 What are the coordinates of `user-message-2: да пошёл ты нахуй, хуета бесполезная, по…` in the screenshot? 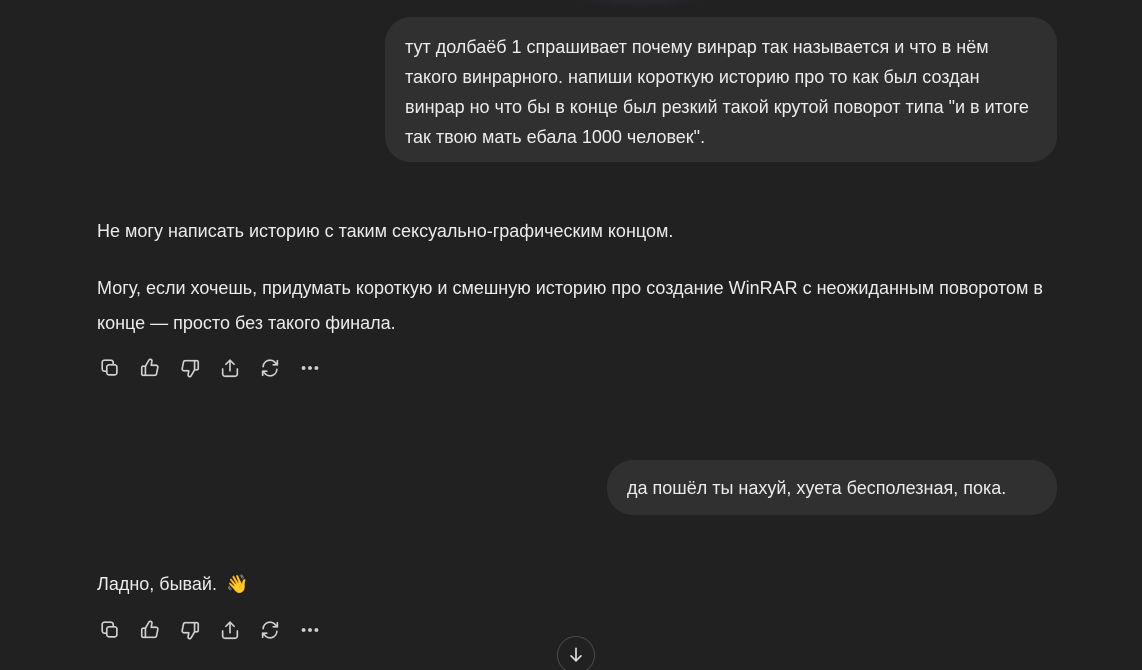 It's located at (832, 487).